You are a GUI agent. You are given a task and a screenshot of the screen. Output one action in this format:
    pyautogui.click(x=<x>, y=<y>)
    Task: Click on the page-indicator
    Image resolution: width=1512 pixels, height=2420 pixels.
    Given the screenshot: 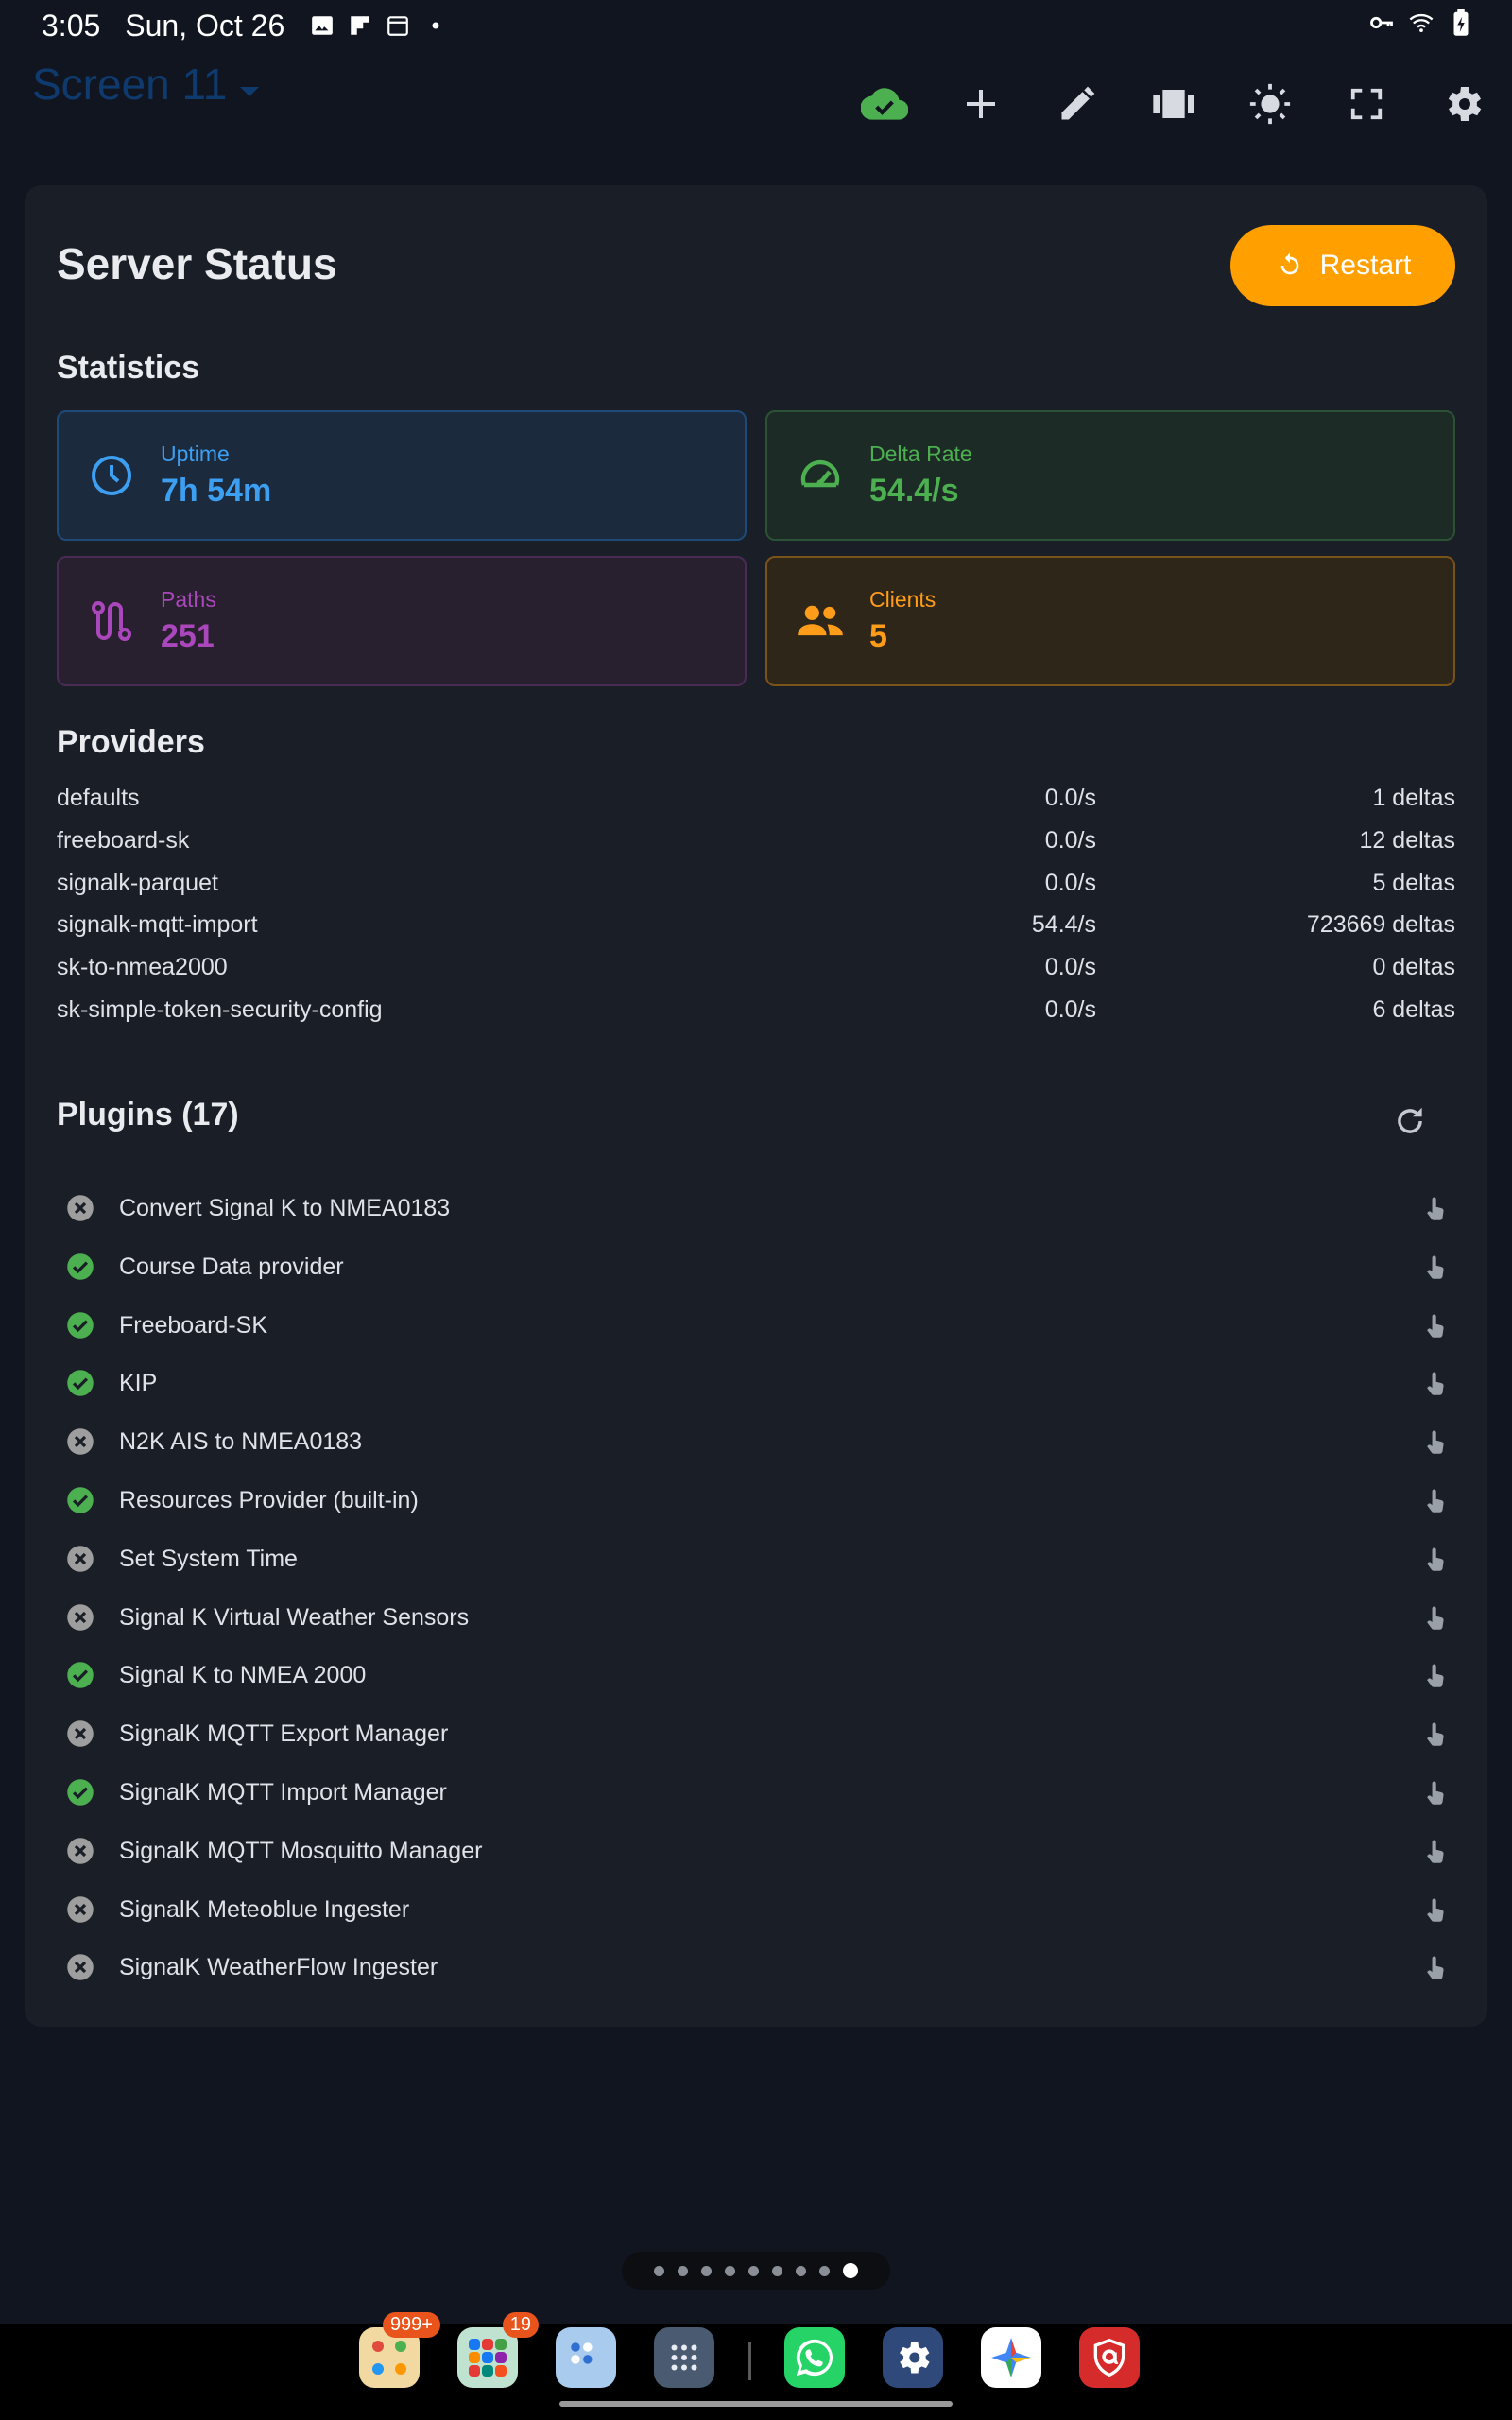 What is the action you would take?
    pyautogui.click(x=756, y=2271)
    